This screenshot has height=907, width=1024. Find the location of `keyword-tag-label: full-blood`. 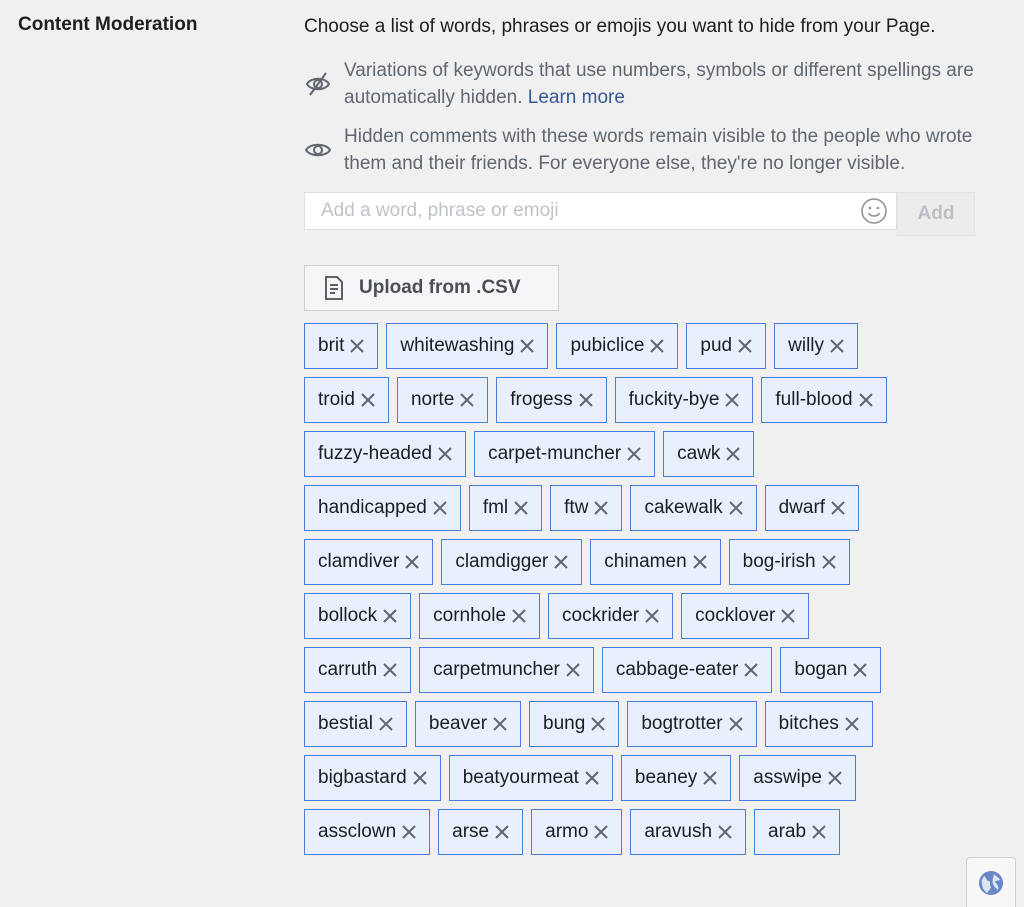

keyword-tag-label: full-blood is located at coordinates (814, 399).